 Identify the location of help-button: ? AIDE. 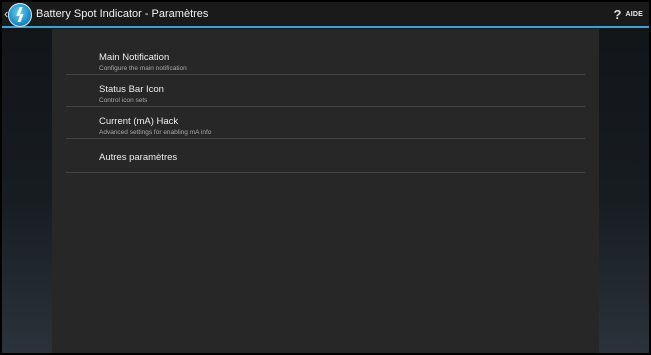
(628, 14).